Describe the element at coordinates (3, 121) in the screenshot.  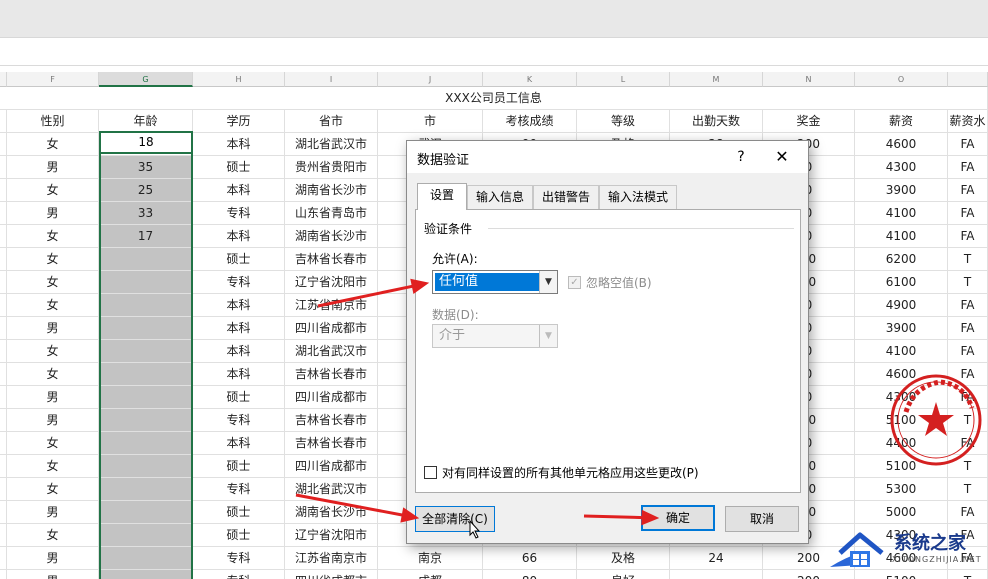
I see `header-cell` at that location.